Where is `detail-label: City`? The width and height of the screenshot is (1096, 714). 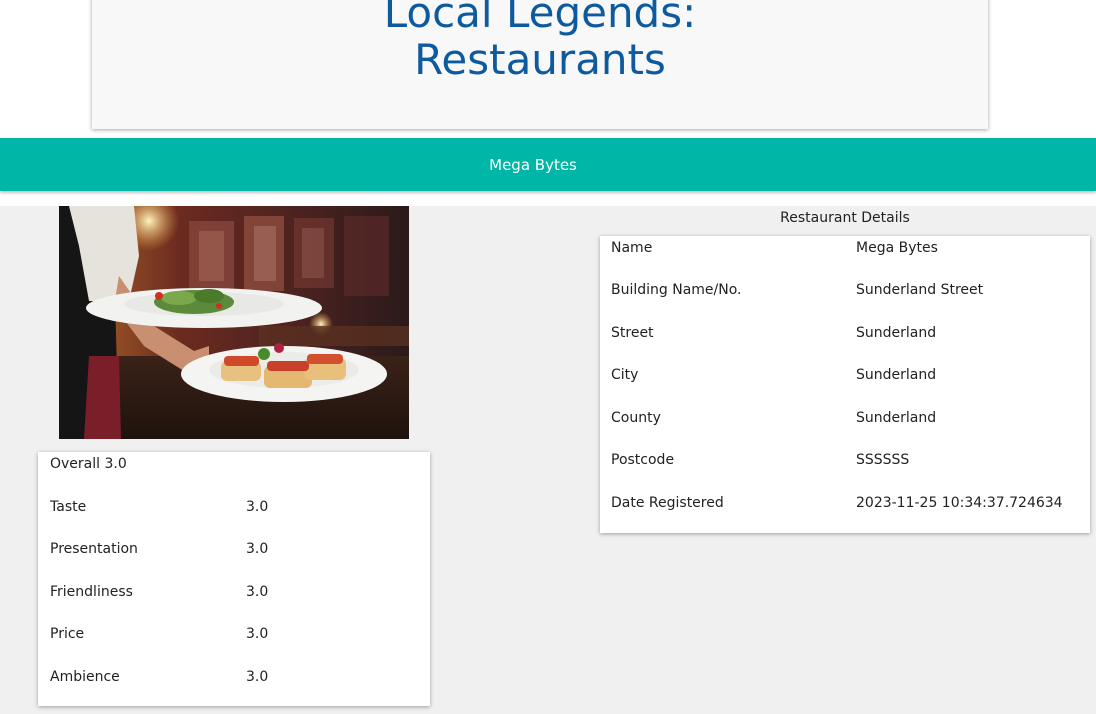
detail-label: City is located at coordinates (625, 375).